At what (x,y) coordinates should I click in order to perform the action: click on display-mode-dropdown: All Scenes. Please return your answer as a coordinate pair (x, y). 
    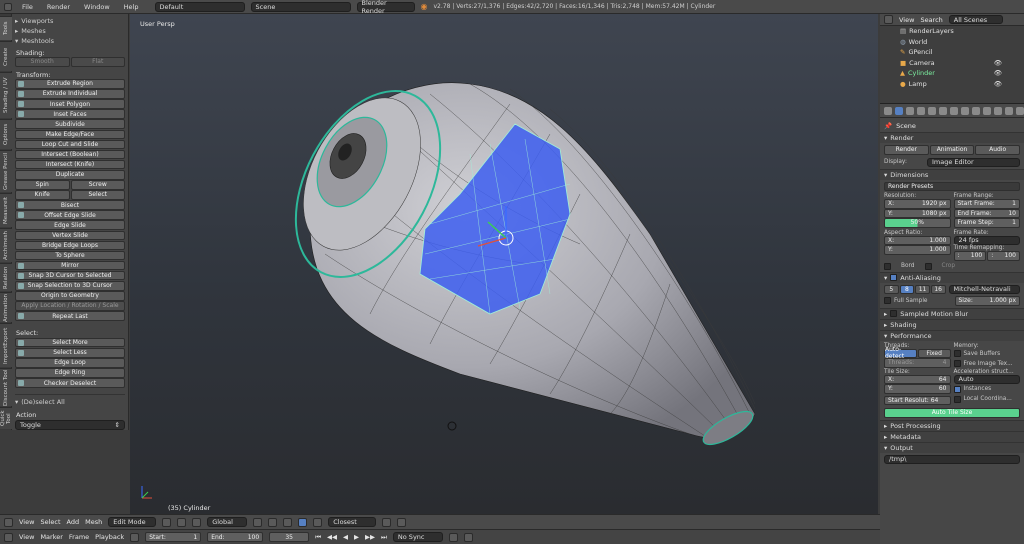
    Looking at the image, I should click on (975, 19).